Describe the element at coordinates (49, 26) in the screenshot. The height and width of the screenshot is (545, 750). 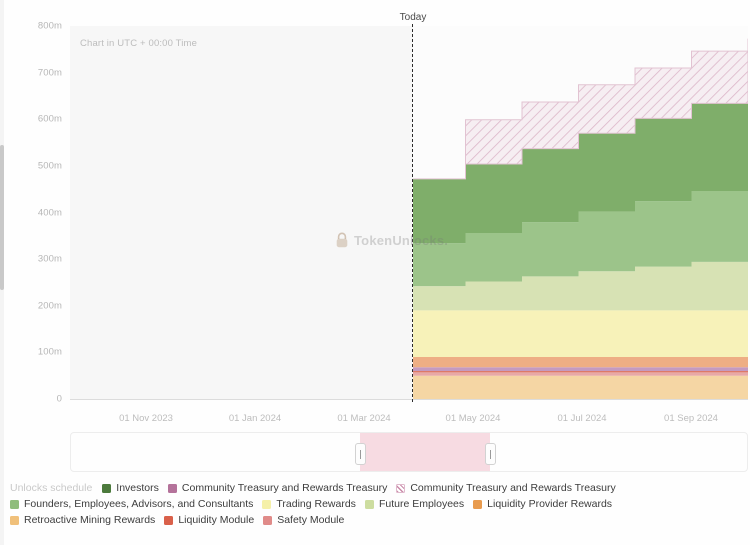
I see `y-axis-tick: 800m` at that location.